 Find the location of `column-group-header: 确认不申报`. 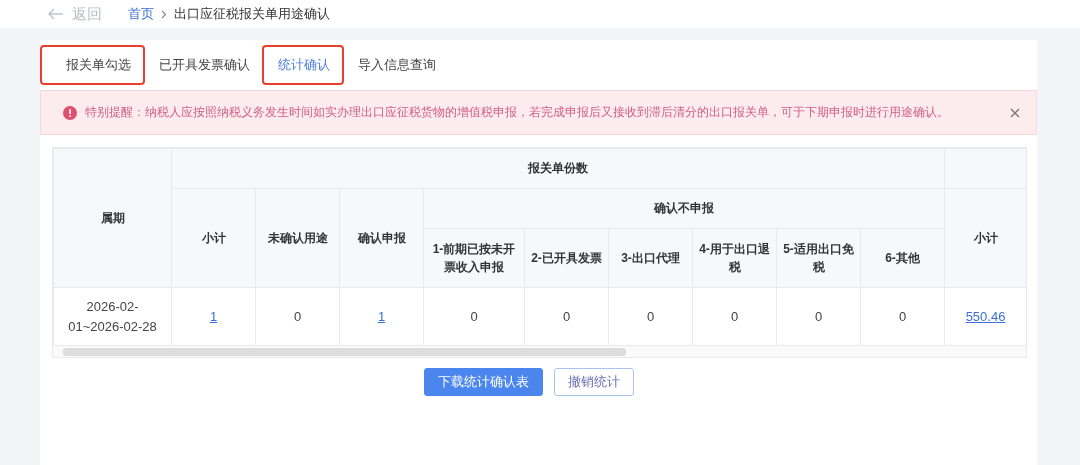

column-group-header: 确认不申报 is located at coordinates (684, 208).